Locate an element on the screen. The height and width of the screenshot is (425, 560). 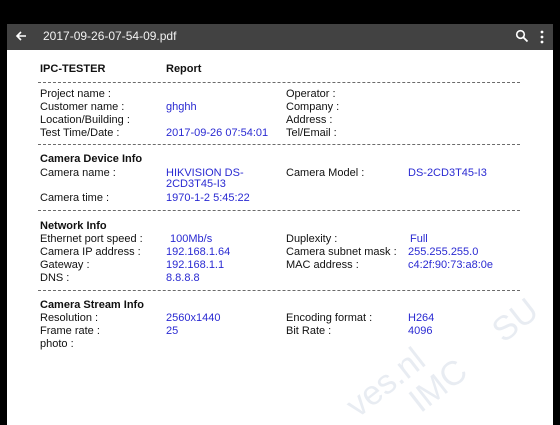
section-heading: Network Info is located at coordinates (279, 227).